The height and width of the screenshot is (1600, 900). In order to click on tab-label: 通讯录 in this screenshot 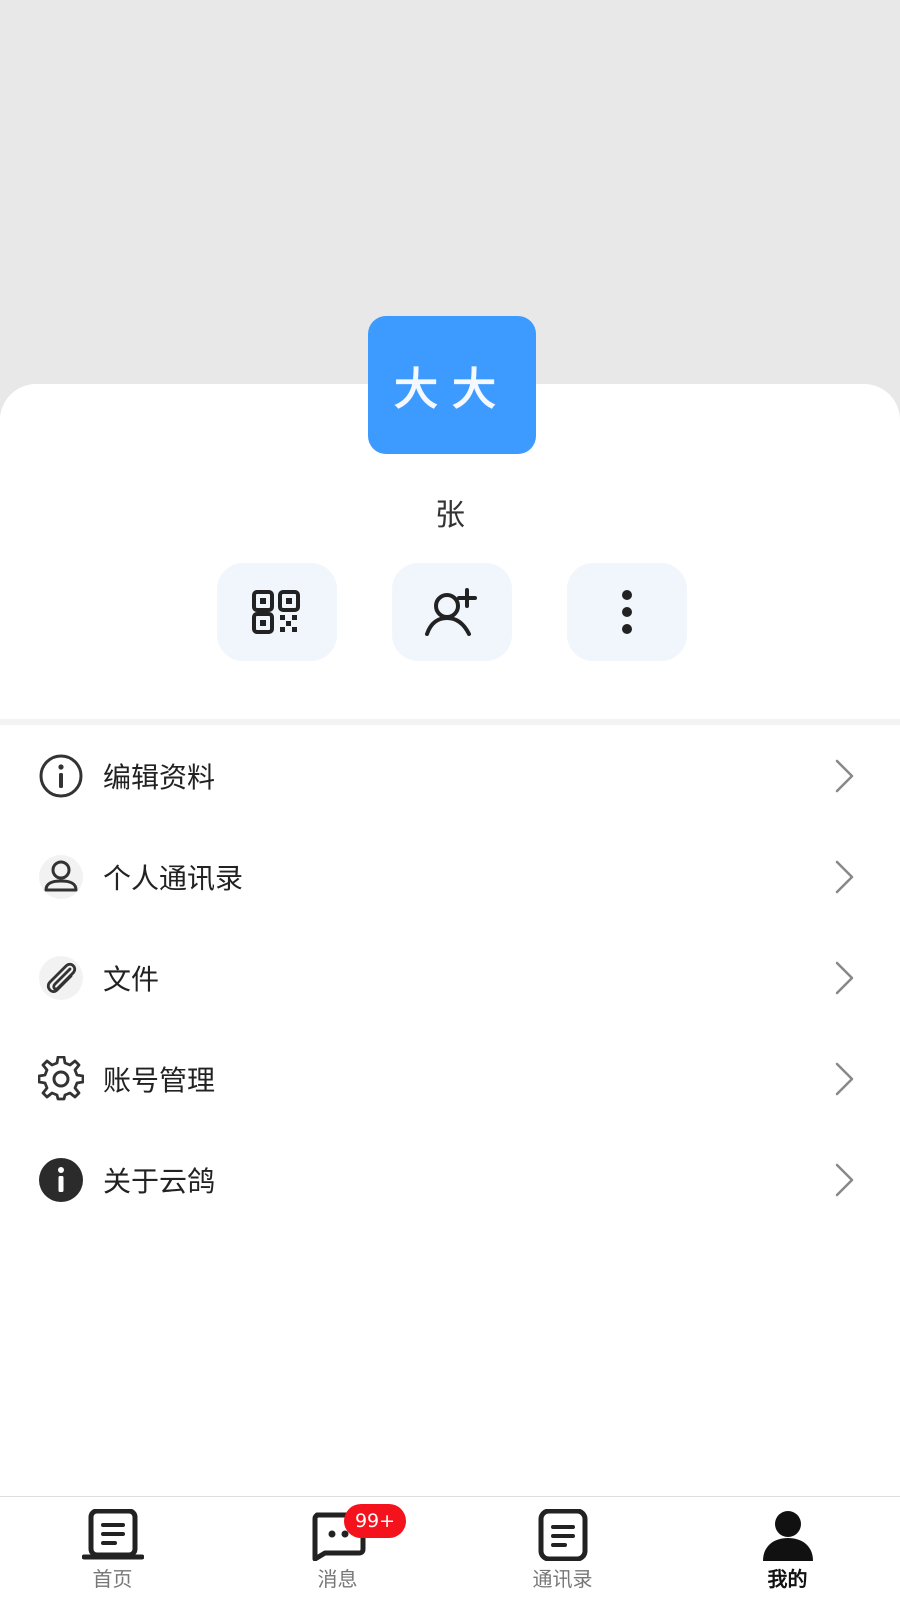, I will do `click(562, 1579)`.